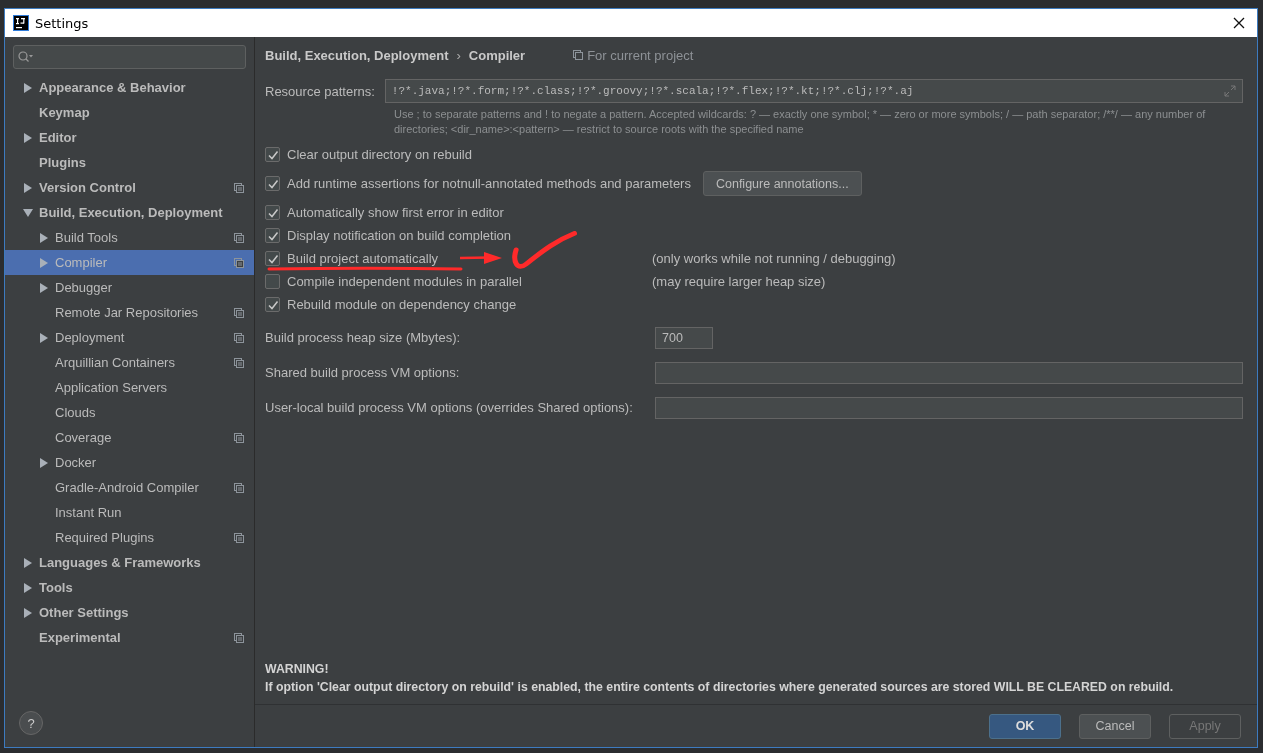  Describe the element at coordinates (129, 237) in the screenshot. I see `tree-item: Build Tools` at that location.